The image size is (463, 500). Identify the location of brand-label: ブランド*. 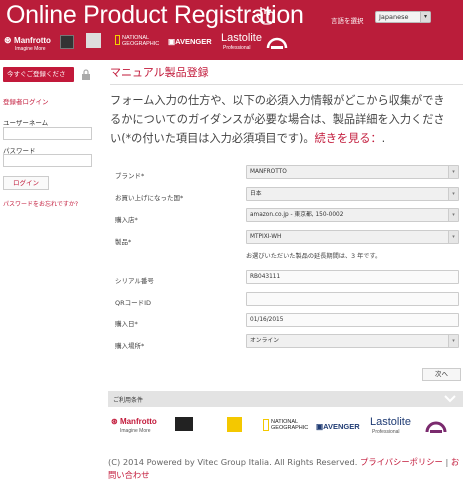
(130, 176).